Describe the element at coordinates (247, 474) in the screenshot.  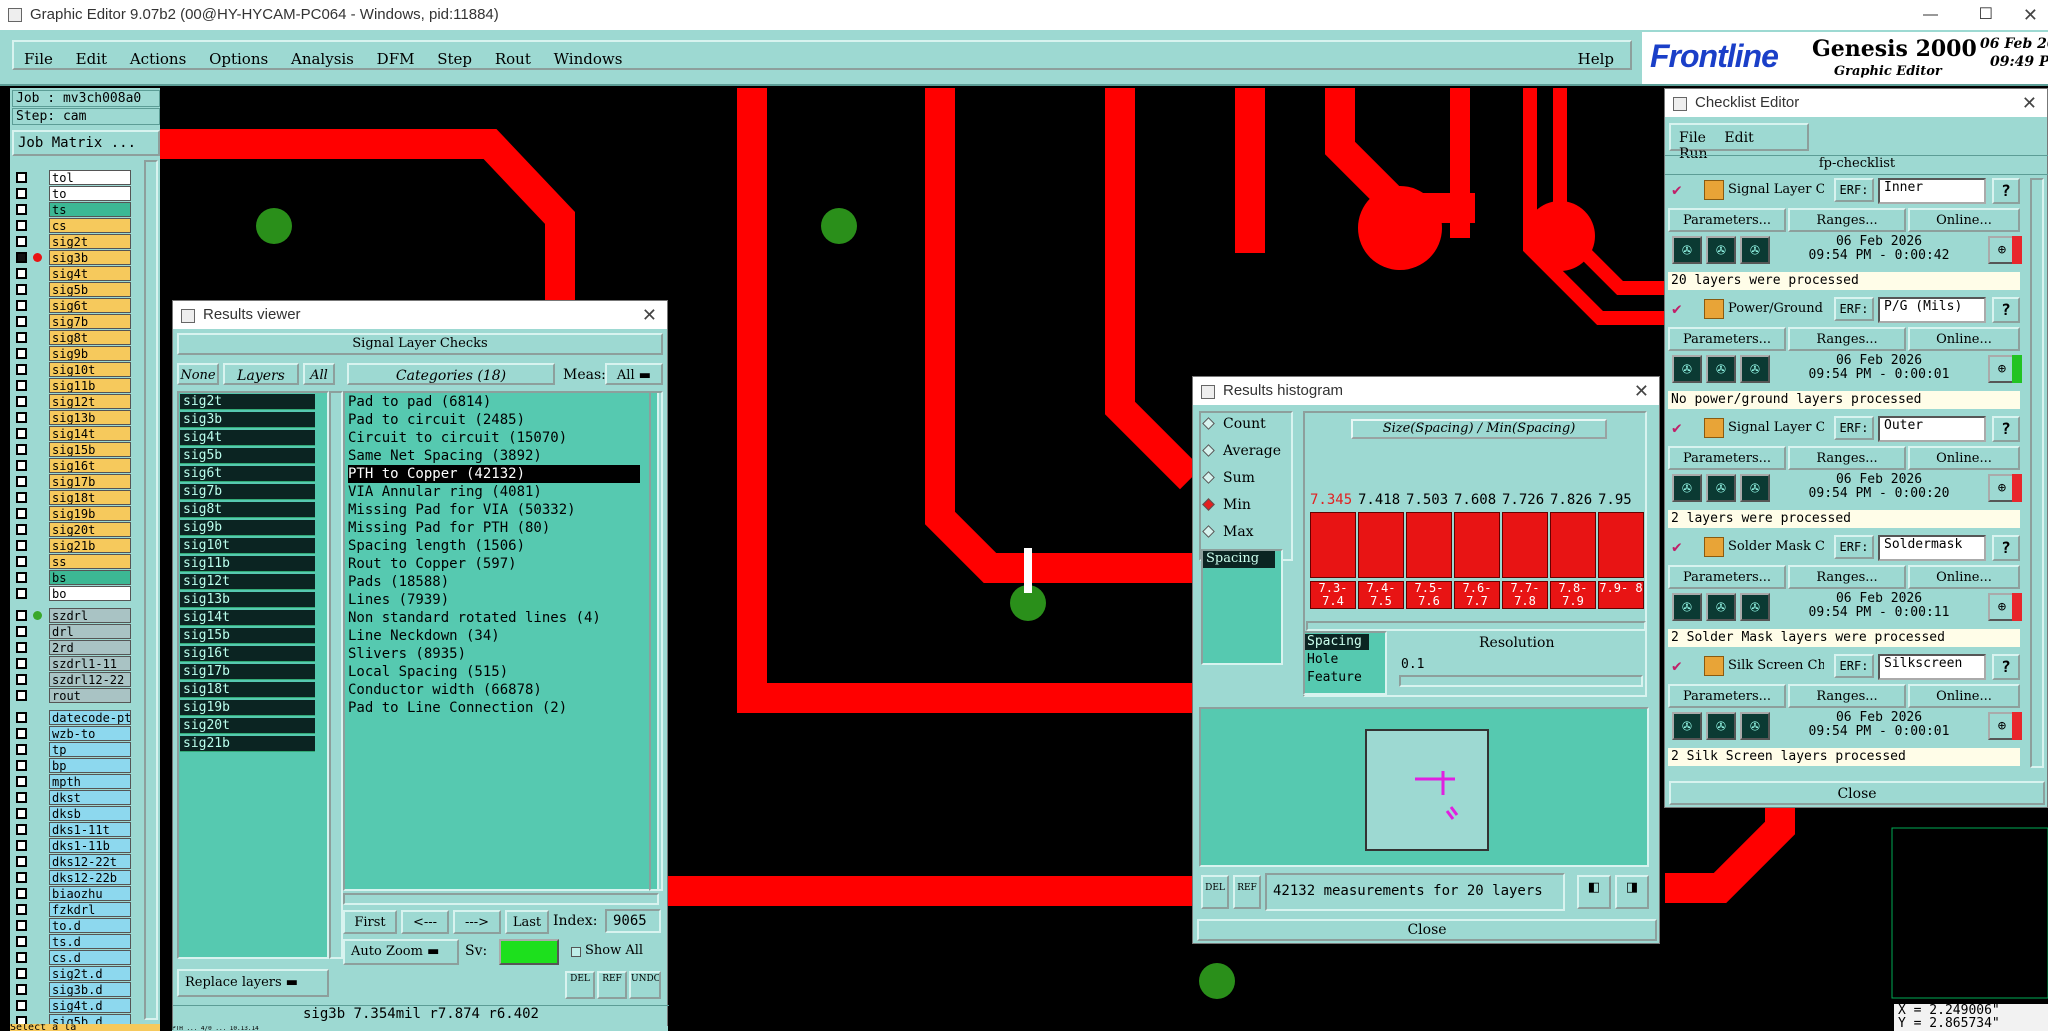
I see `result-layer-item: sig6t` at that location.